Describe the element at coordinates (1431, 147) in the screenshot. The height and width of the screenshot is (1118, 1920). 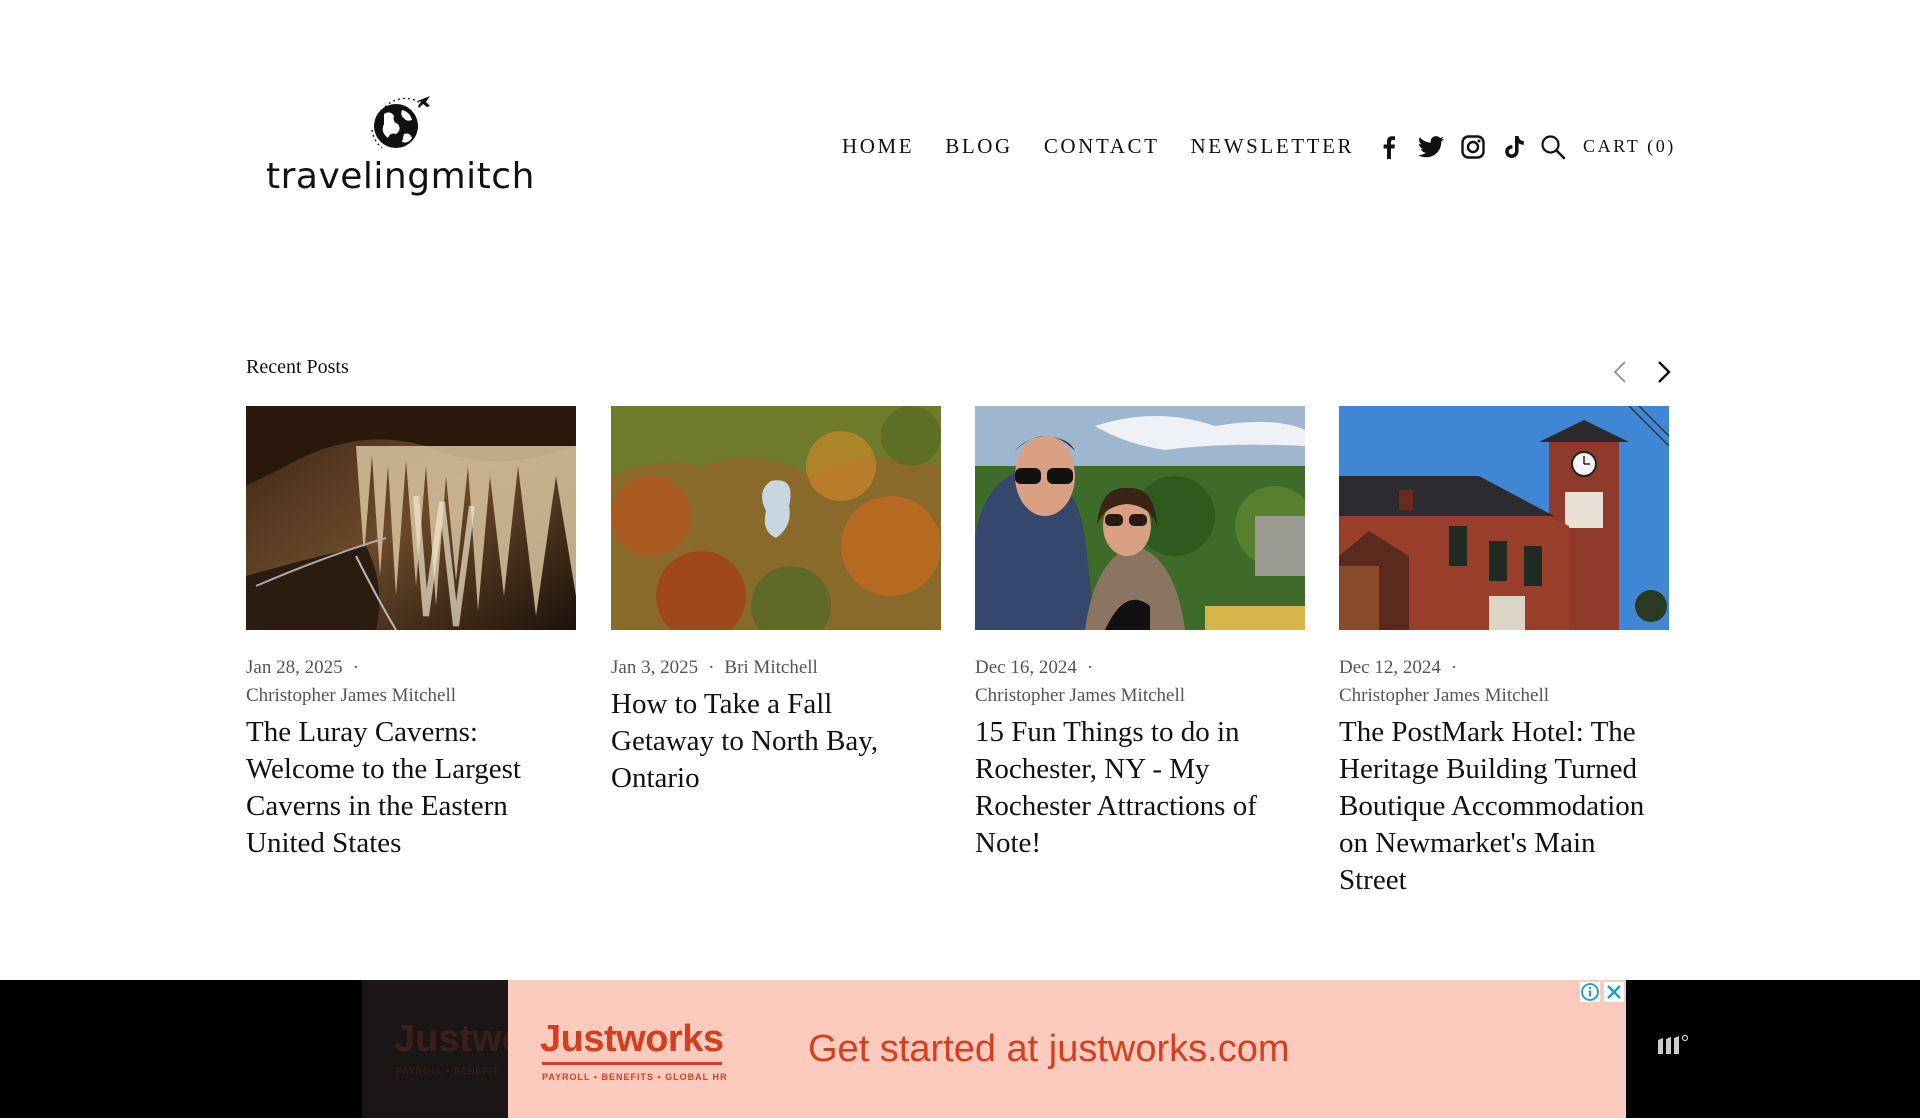
I see `twitter-icon` at that location.